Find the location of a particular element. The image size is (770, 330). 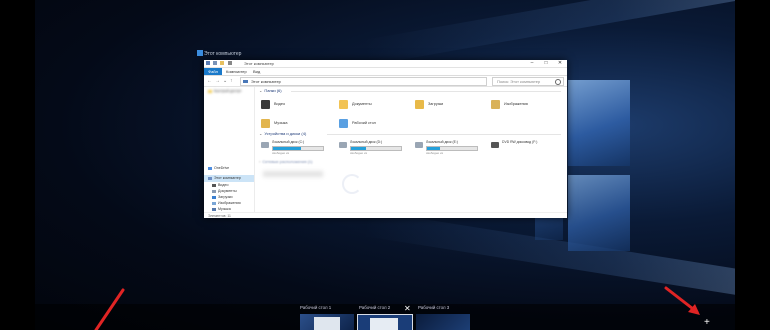

annotation-arrows is located at coordinates (397, 308).